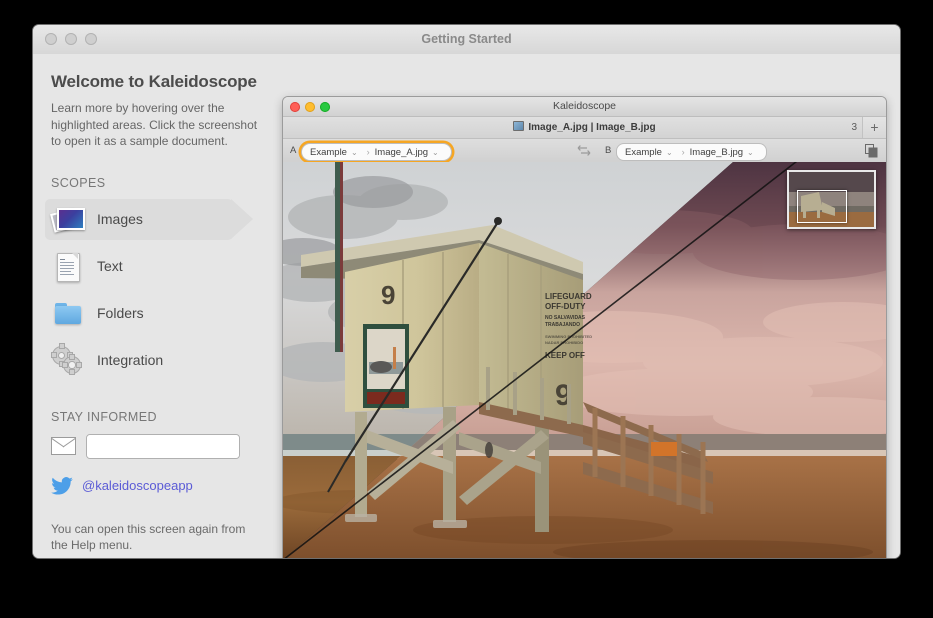 The width and height of the screenshot is (933, 618). I want to click on scopes-list: Images Text Folders Integration, so click(156, 290).